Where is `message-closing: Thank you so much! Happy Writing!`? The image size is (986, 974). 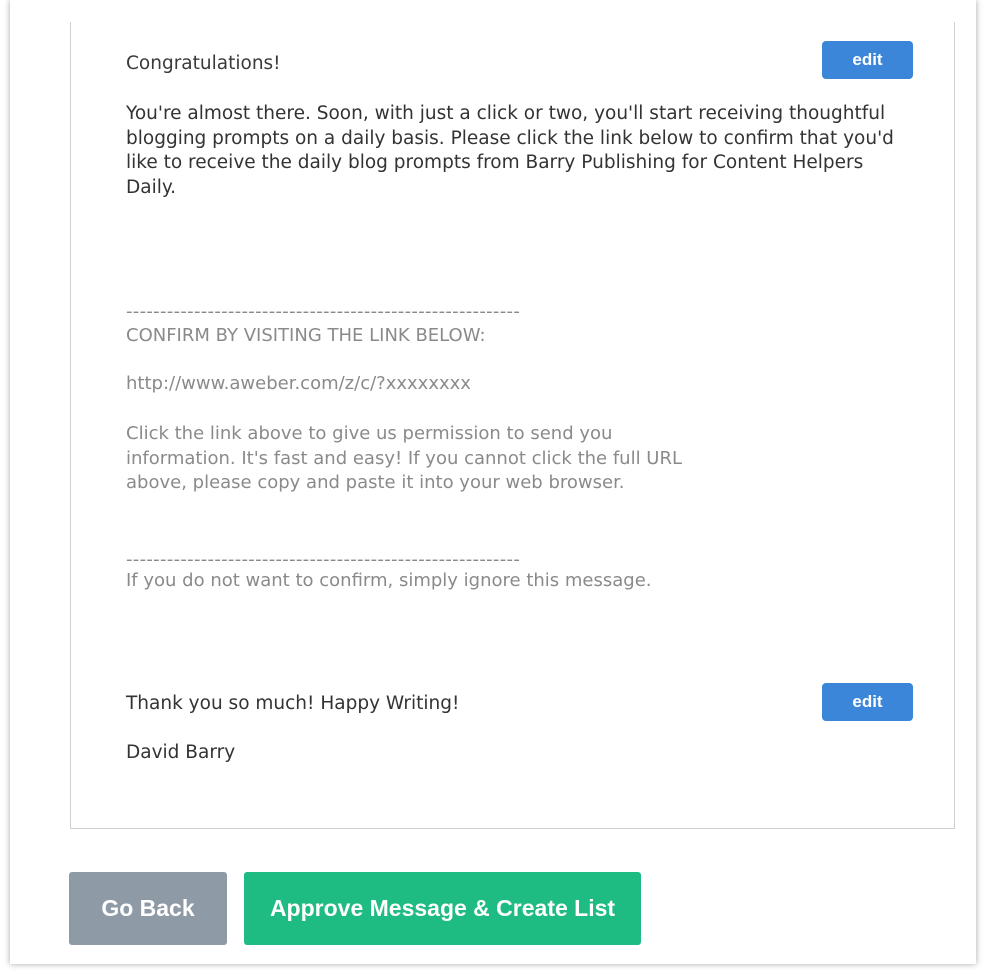
message-closing: Thank you so much! Happy Writing! is located at coordinates (293, 703).